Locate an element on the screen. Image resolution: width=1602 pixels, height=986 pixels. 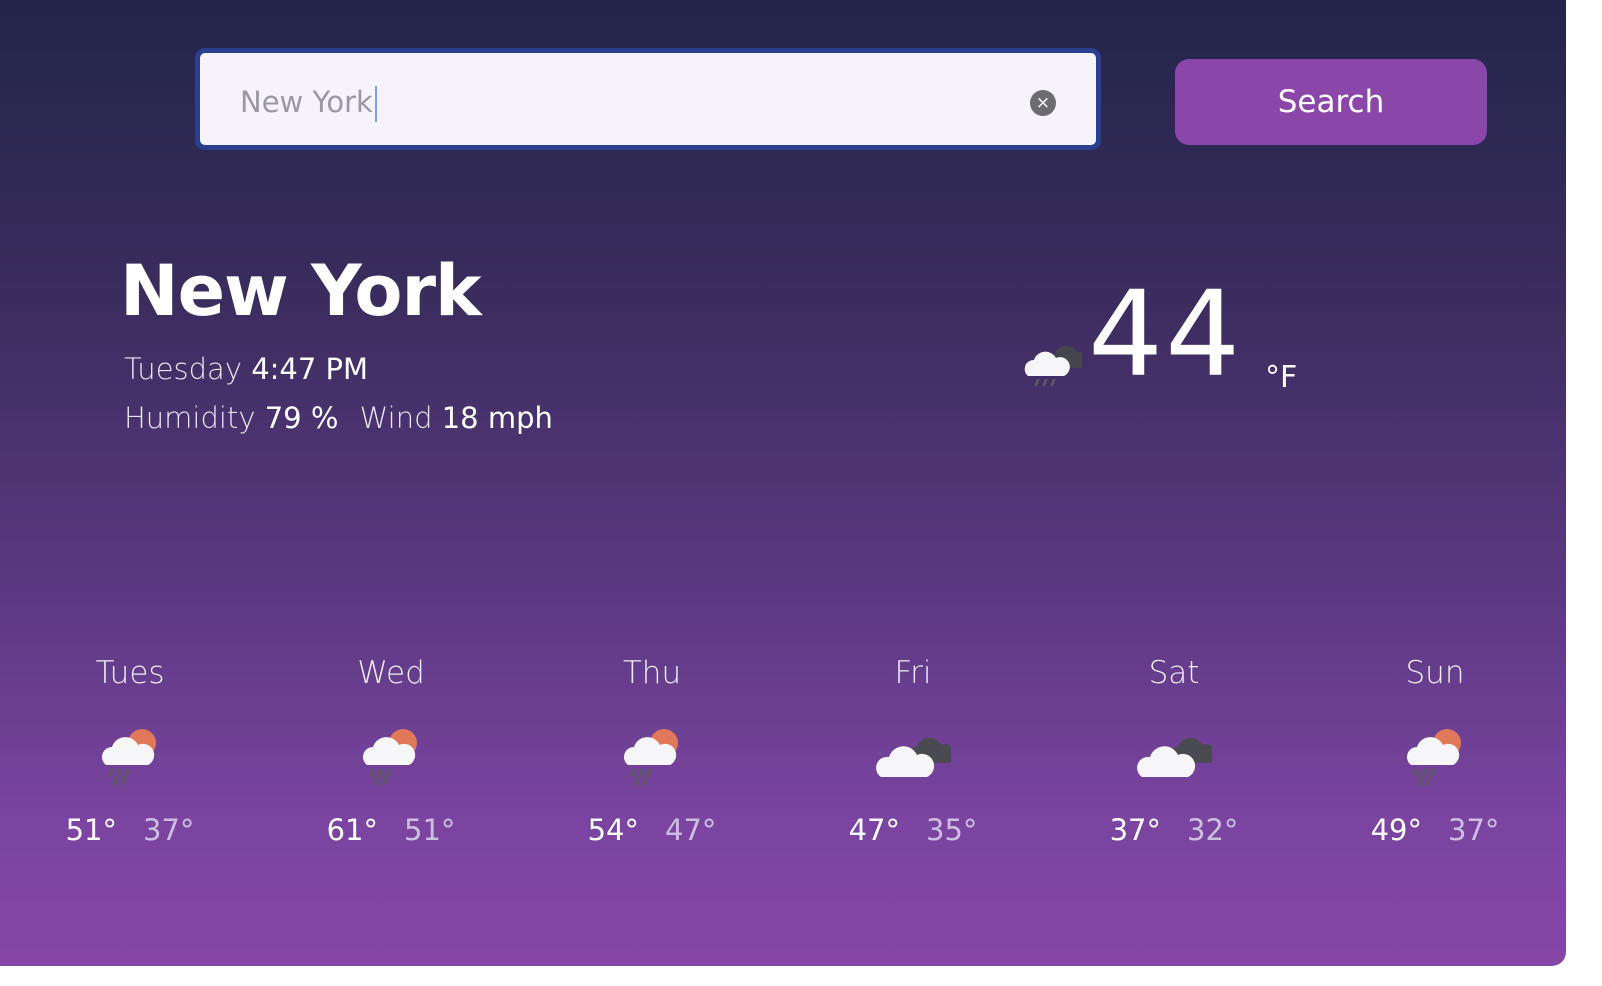
forecast-day-fri: Fri 47° 35° is located at coordinates (913, 751).